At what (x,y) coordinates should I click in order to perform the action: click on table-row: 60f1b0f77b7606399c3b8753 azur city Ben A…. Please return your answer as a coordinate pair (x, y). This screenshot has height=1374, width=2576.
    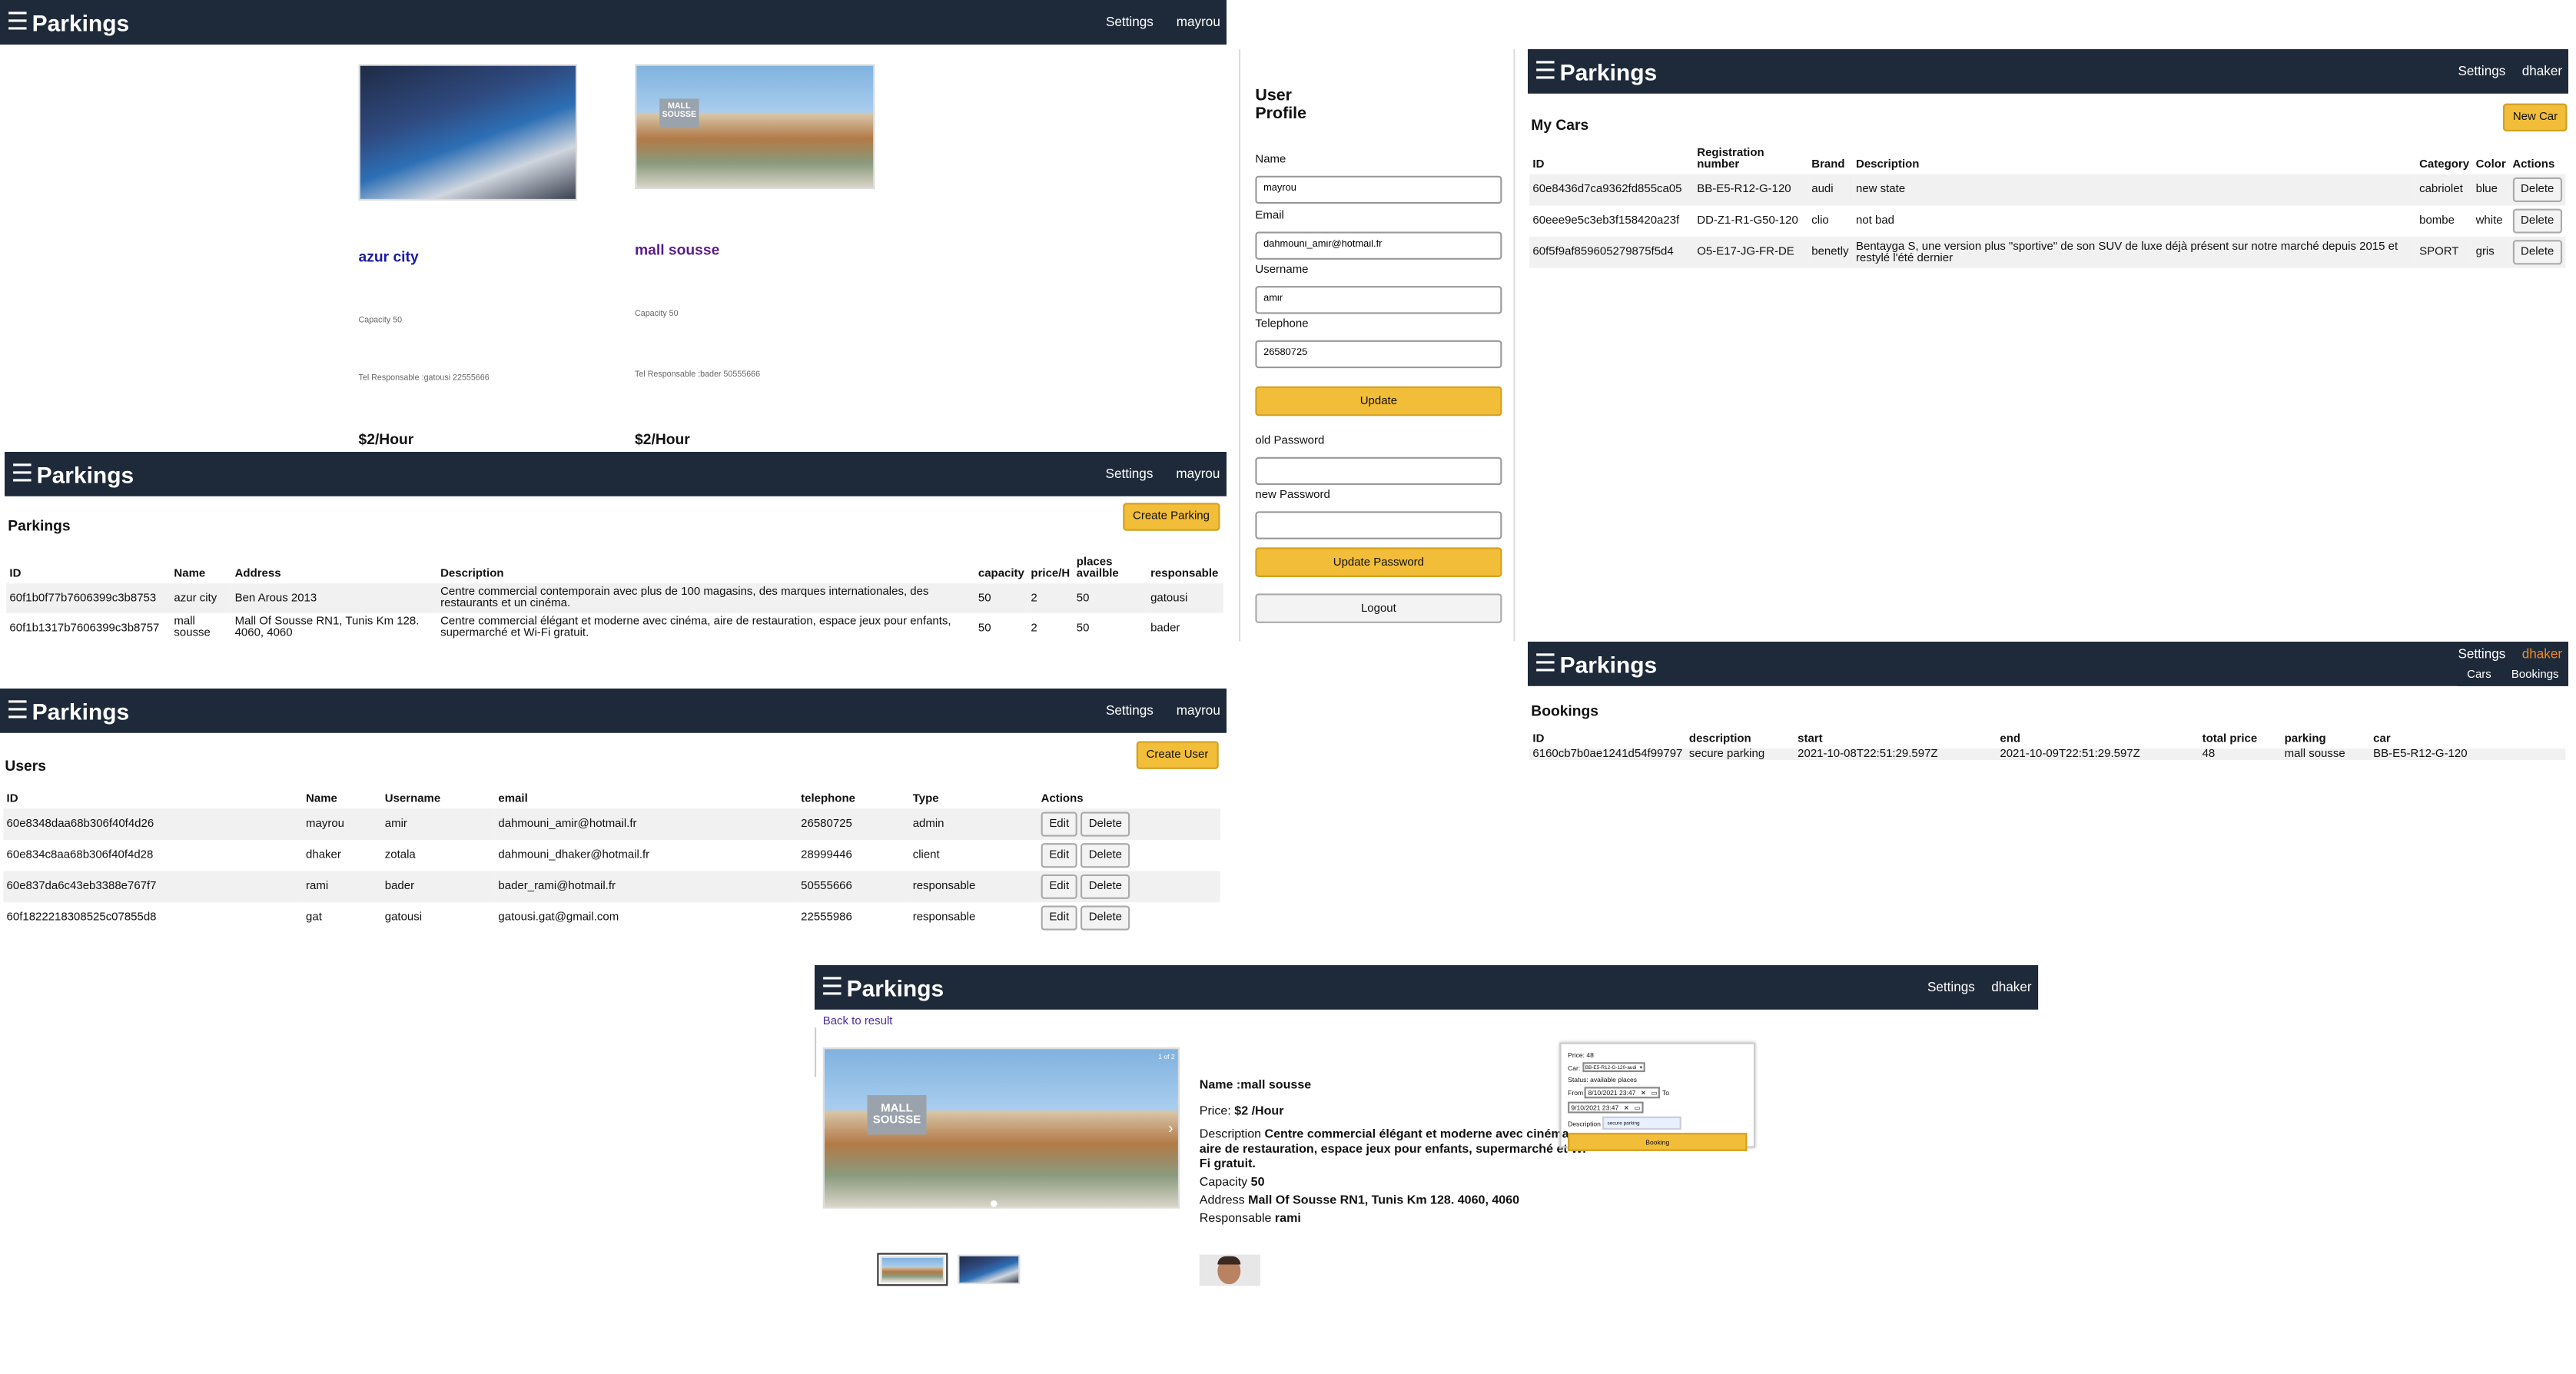
    Looking at the image, I should click on (614, 598).